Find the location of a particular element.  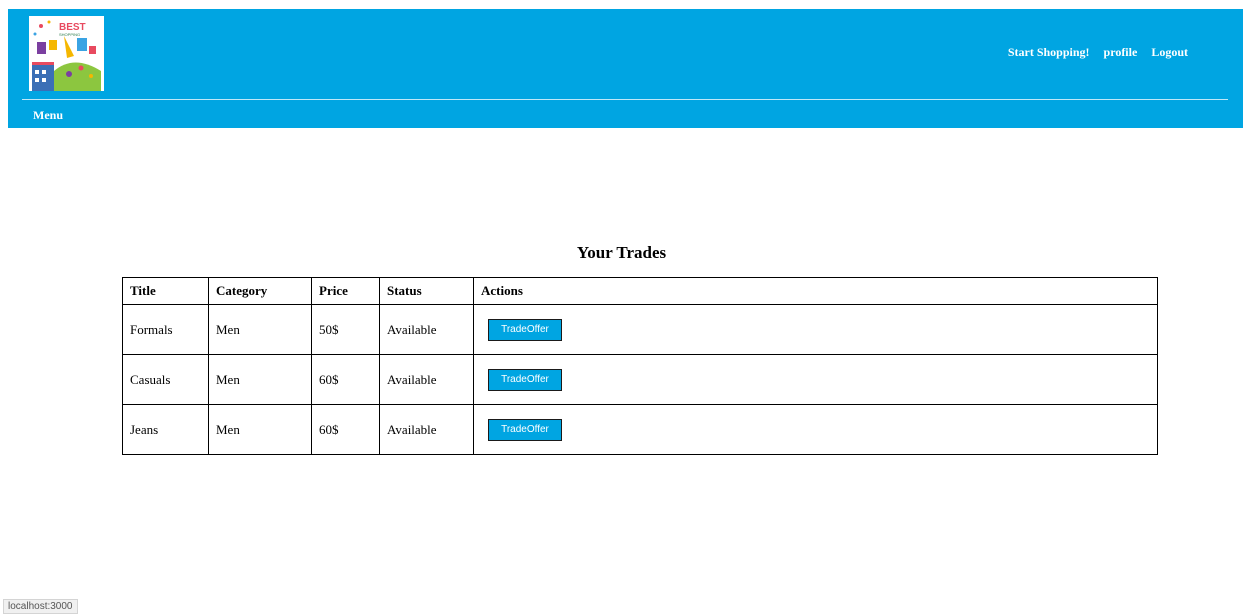

cell-title: Formals is located at coordinates (165, 329).